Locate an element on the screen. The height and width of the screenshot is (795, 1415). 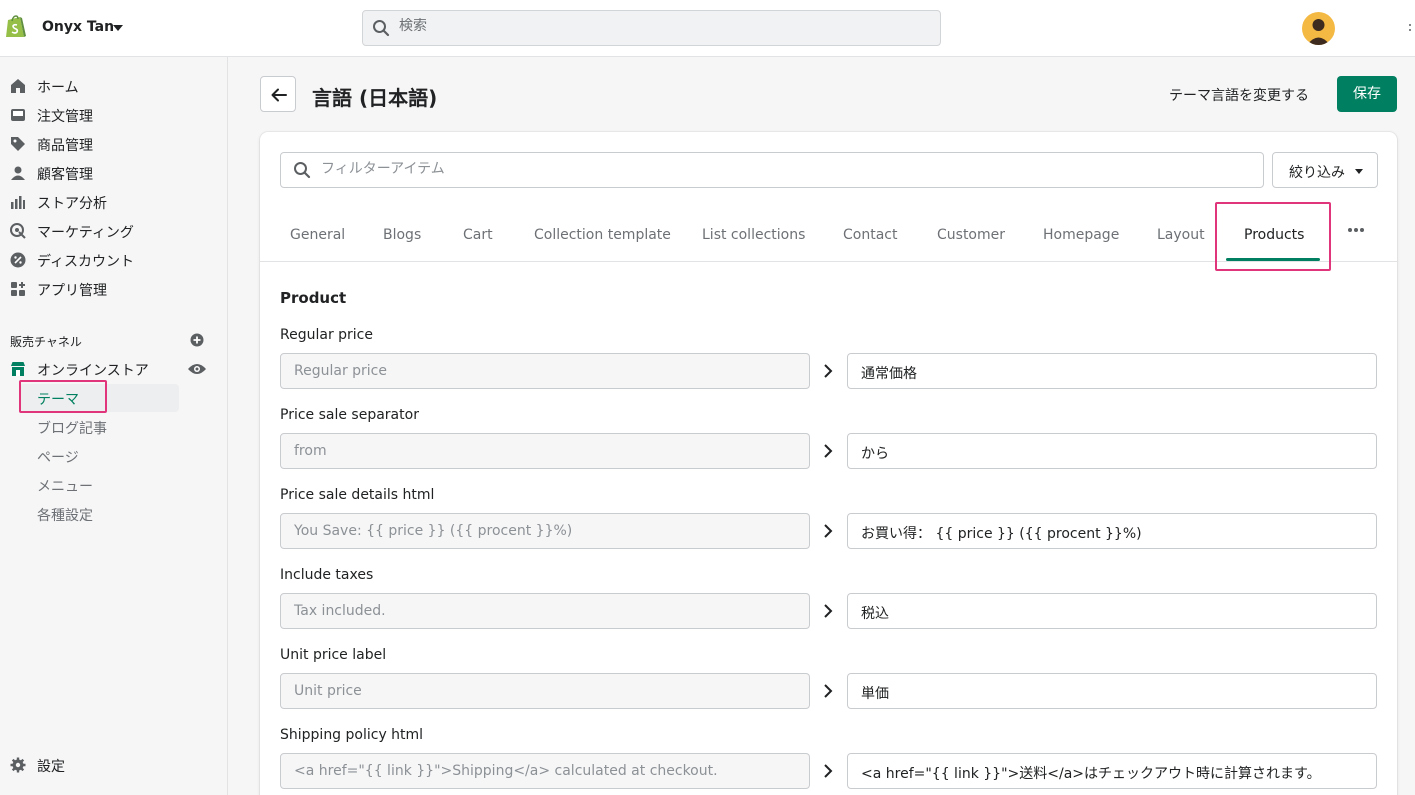
sidebar-item-settings: 設定 is located at coordinates (114, 765).